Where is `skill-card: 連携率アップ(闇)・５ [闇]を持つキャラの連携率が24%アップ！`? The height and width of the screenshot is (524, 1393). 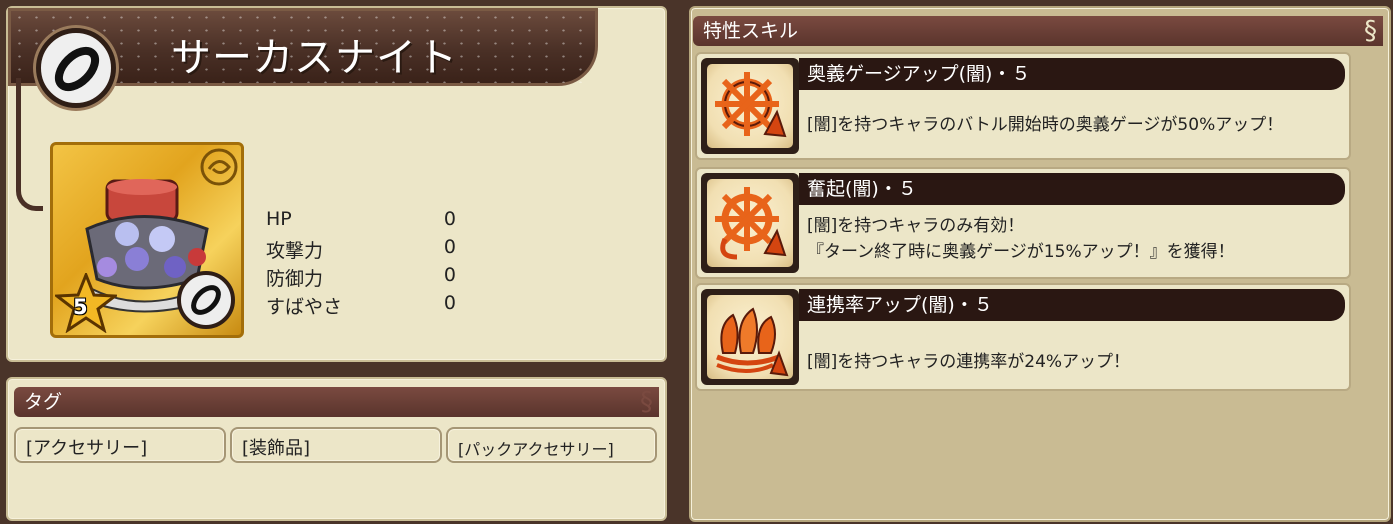
skill-card: 連携率アップ(闇)・５ [闇]を持つキャラの連携率が24%アップ！ is located at coordinates (1023, 337).